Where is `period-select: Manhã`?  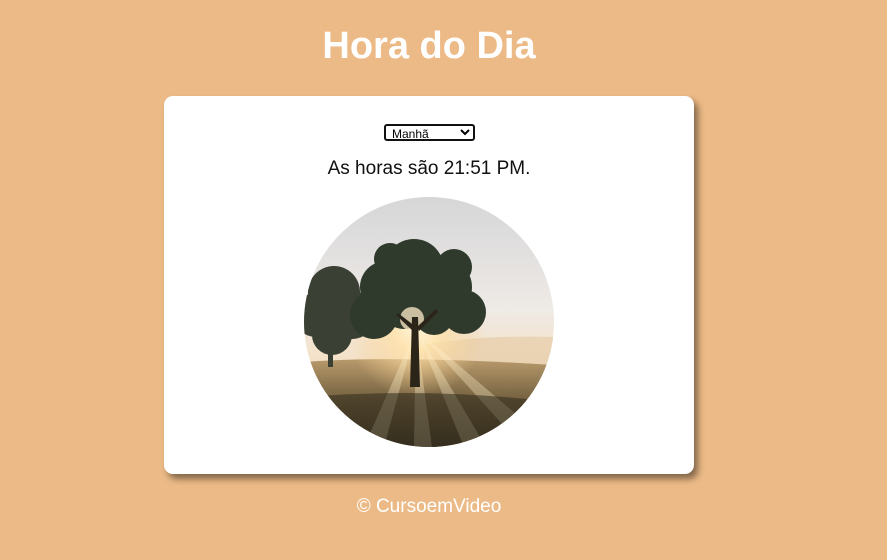 period-select: Manhã is located at coordinates (429, 132).